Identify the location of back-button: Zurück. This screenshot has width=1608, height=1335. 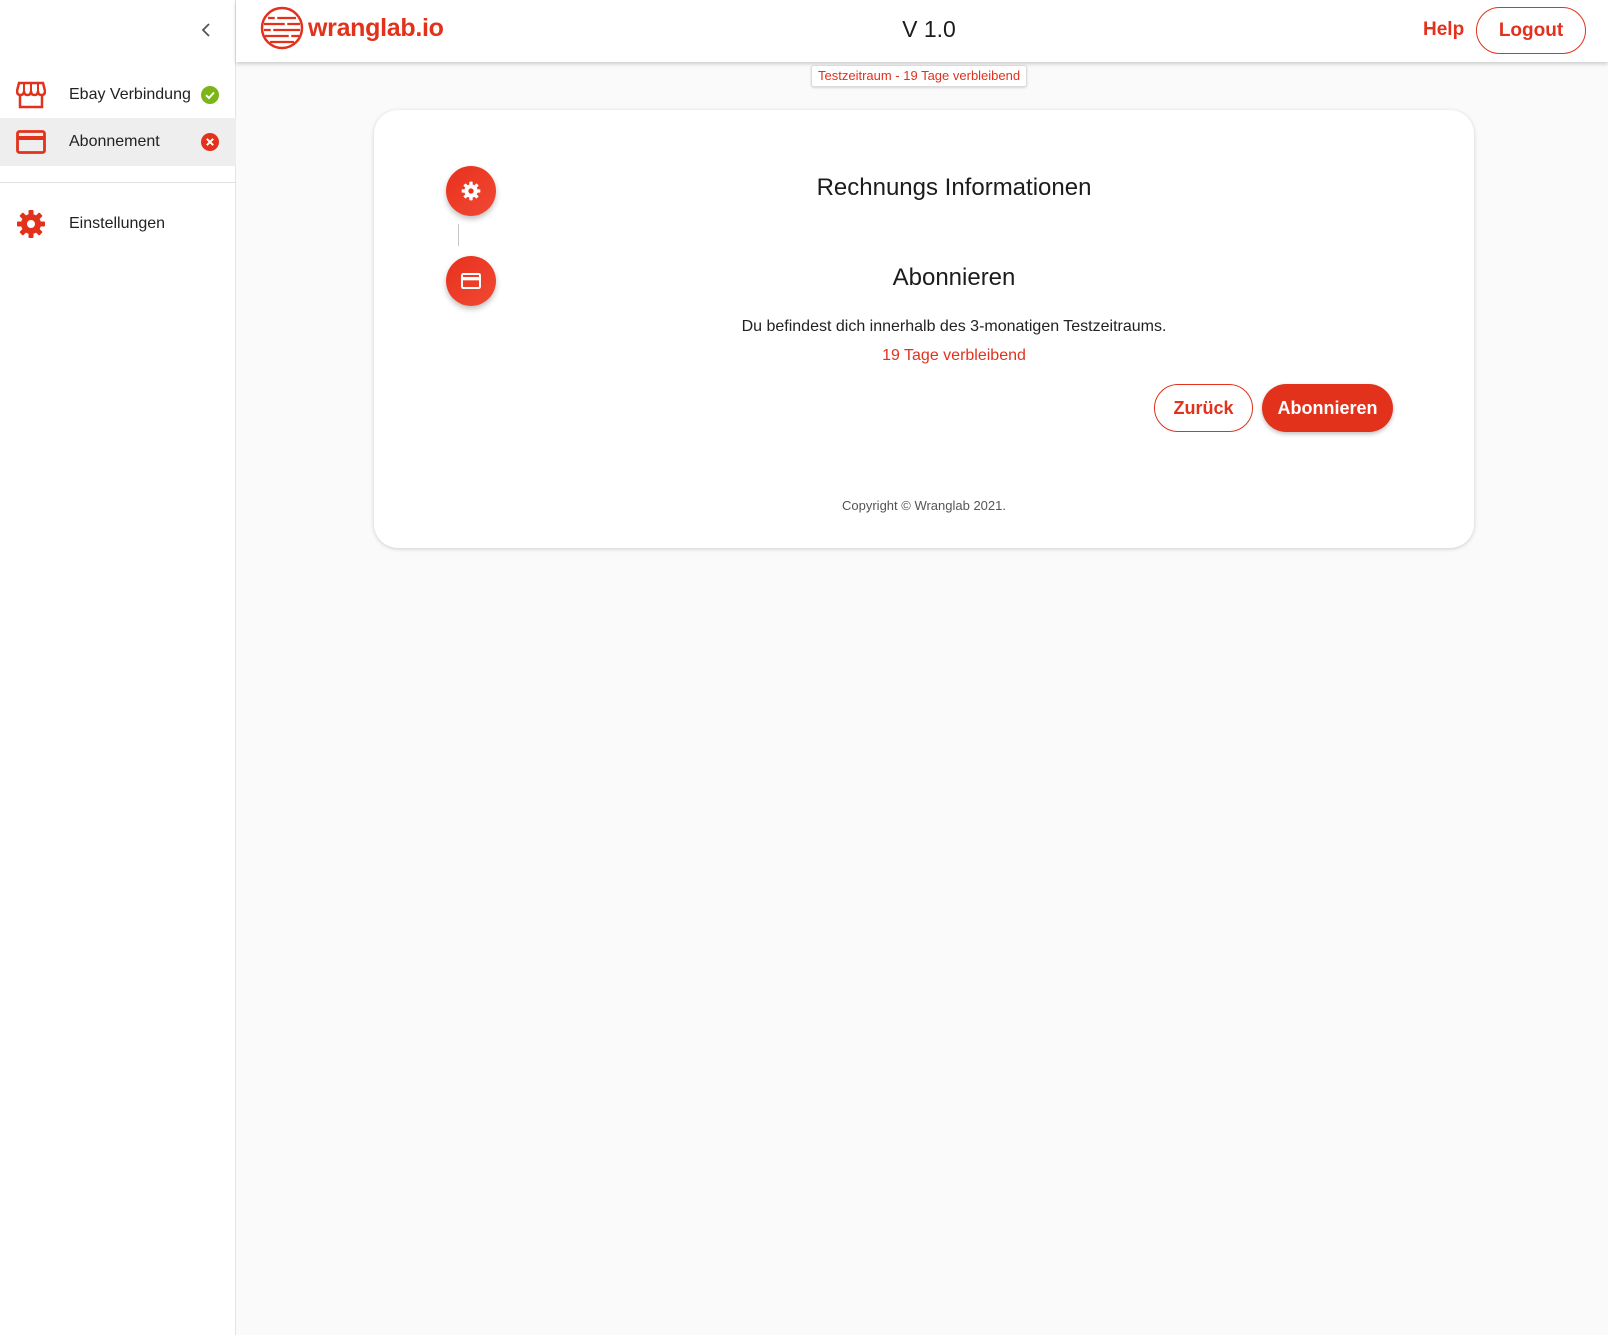
(1203, 408).